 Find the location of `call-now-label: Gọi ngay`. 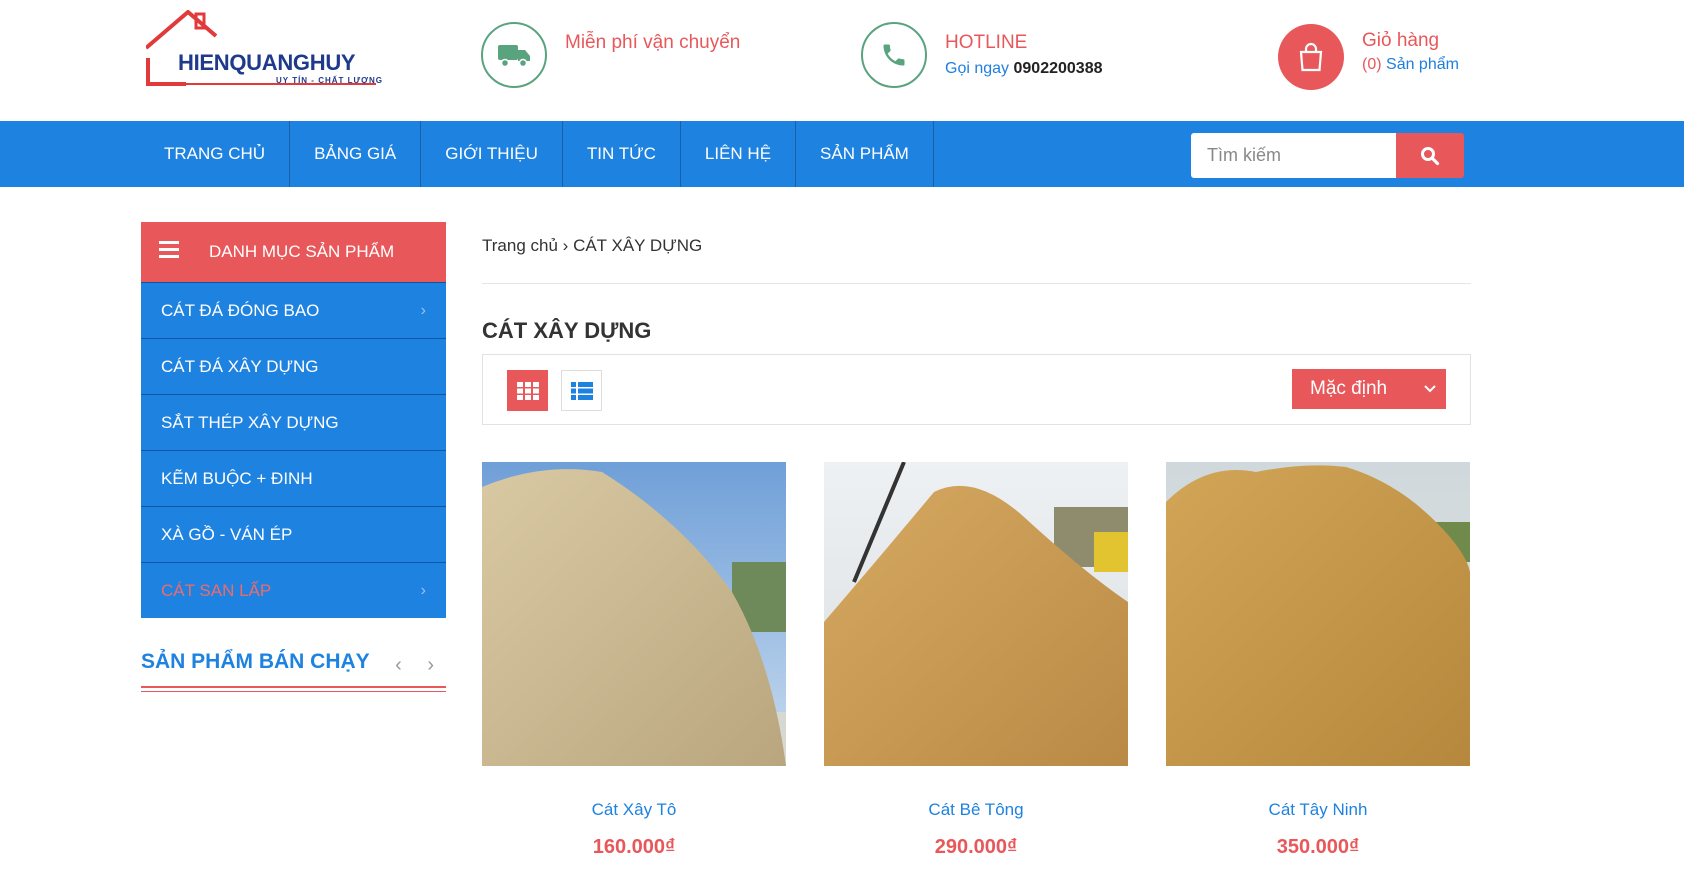

call-now-label: Gọi ngay is located at coordinates (977, 68).